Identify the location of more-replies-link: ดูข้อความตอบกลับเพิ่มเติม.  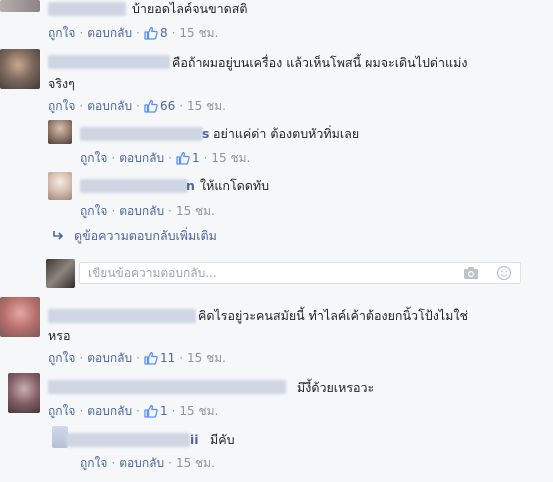
(134, 236).